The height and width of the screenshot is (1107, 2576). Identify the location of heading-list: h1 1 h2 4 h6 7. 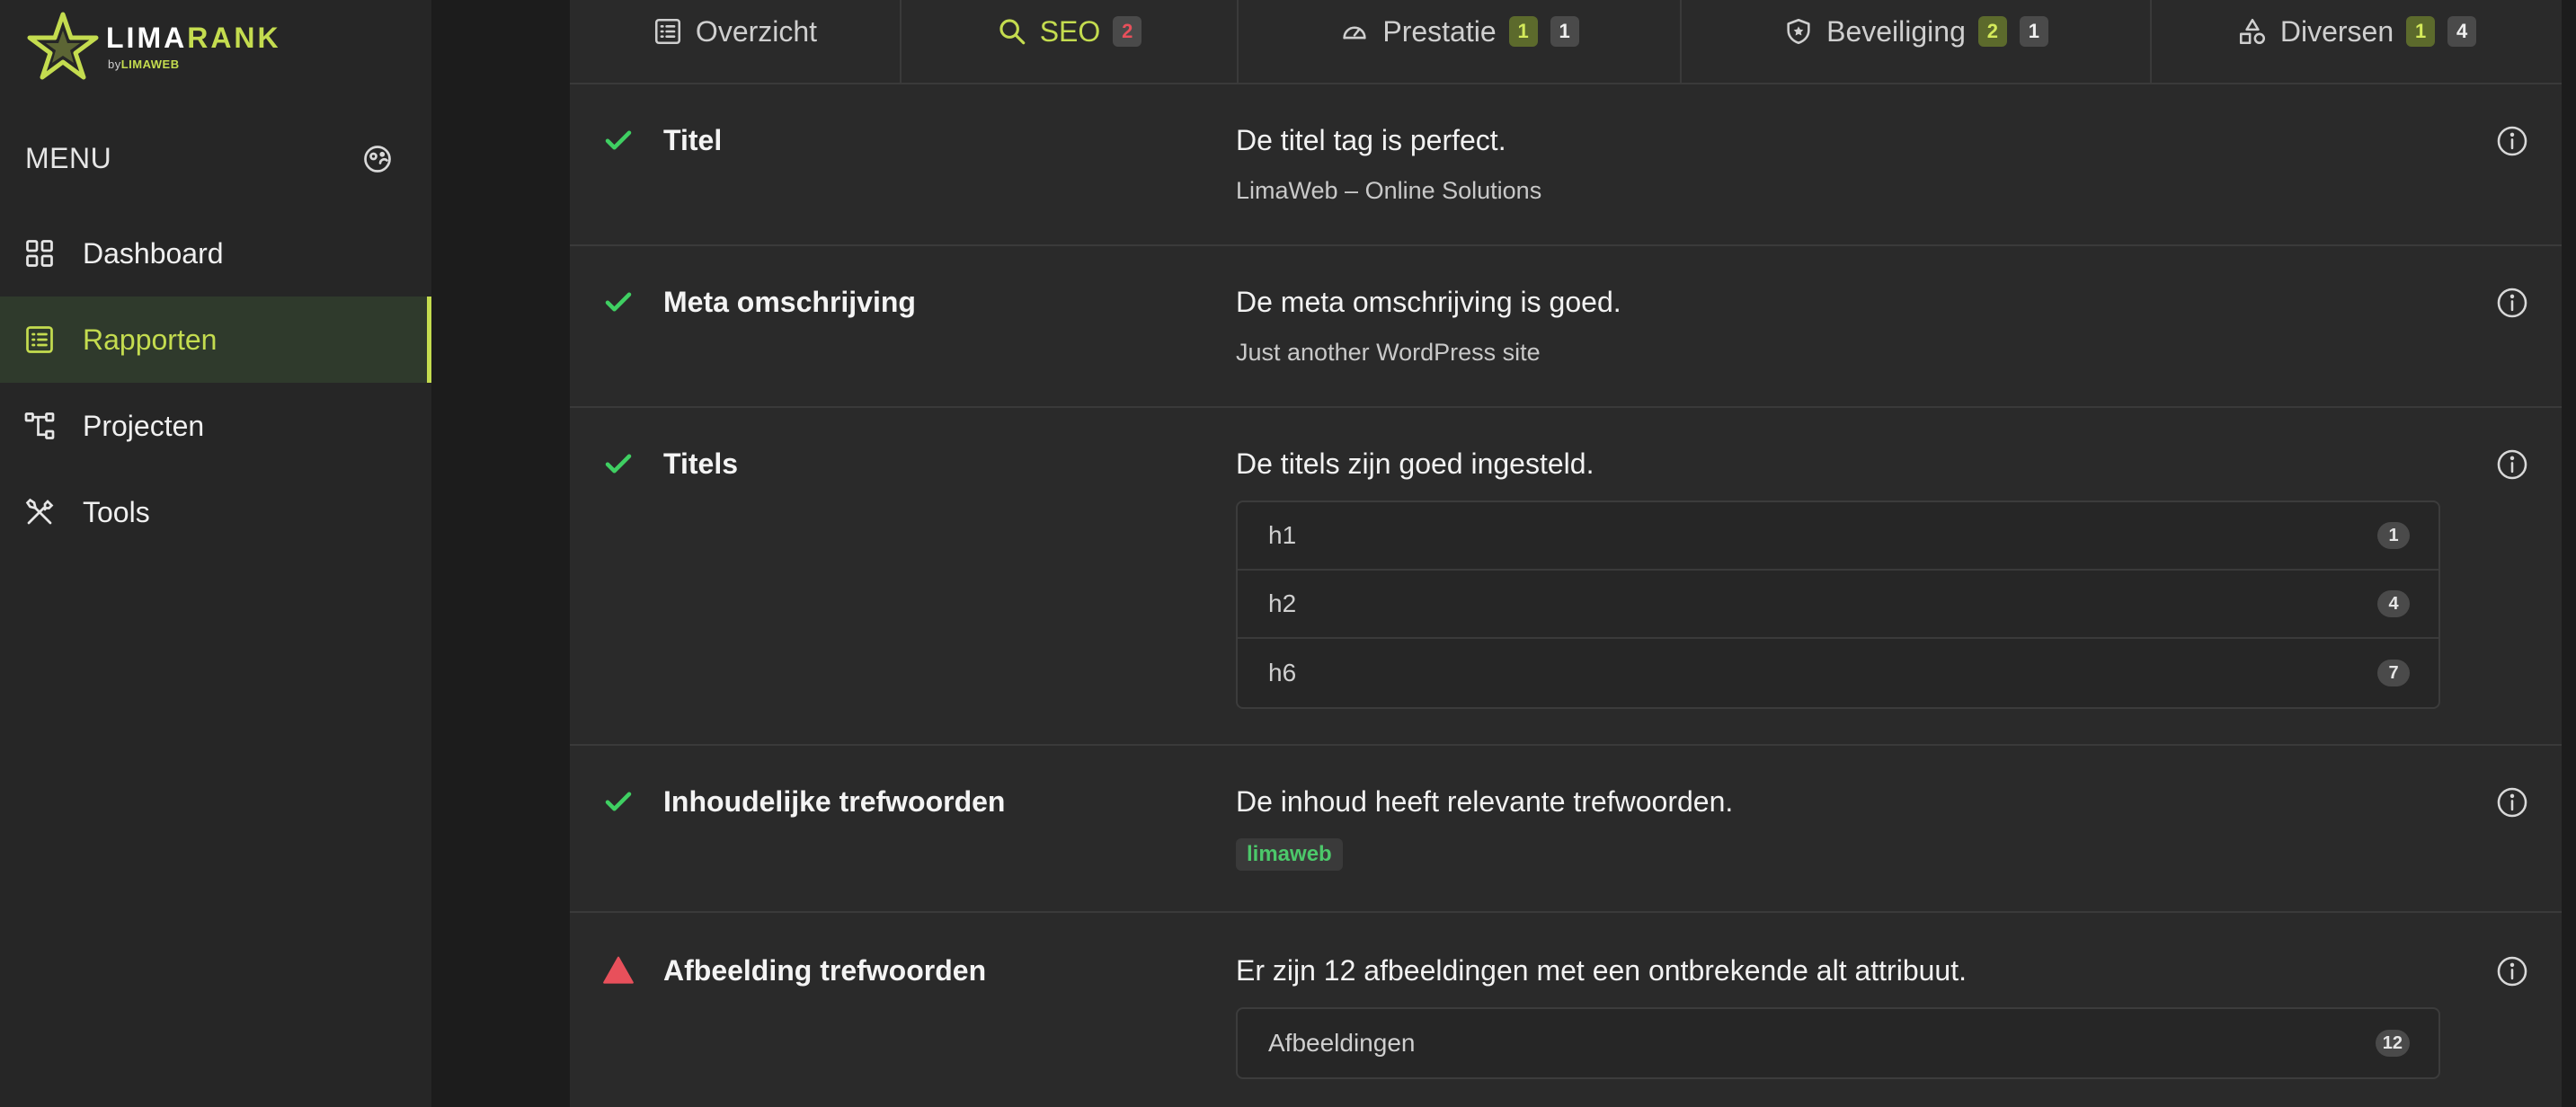
(1838, 604).